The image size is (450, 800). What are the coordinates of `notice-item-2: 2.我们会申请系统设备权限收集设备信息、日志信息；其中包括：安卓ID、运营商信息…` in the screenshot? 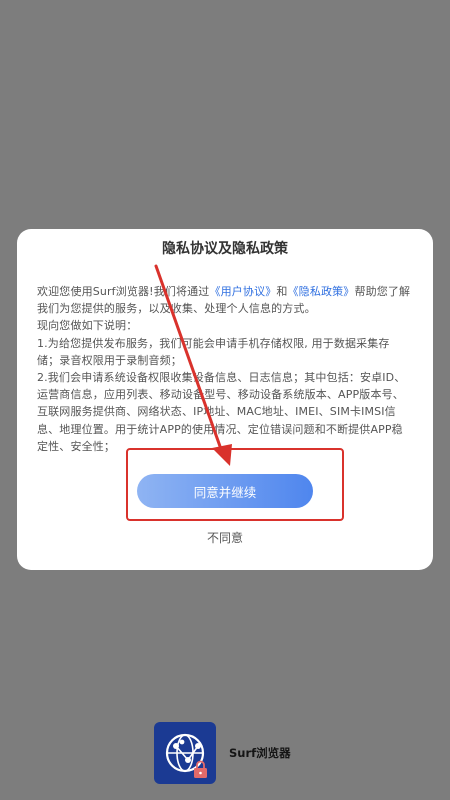 It's located at (221, 412).